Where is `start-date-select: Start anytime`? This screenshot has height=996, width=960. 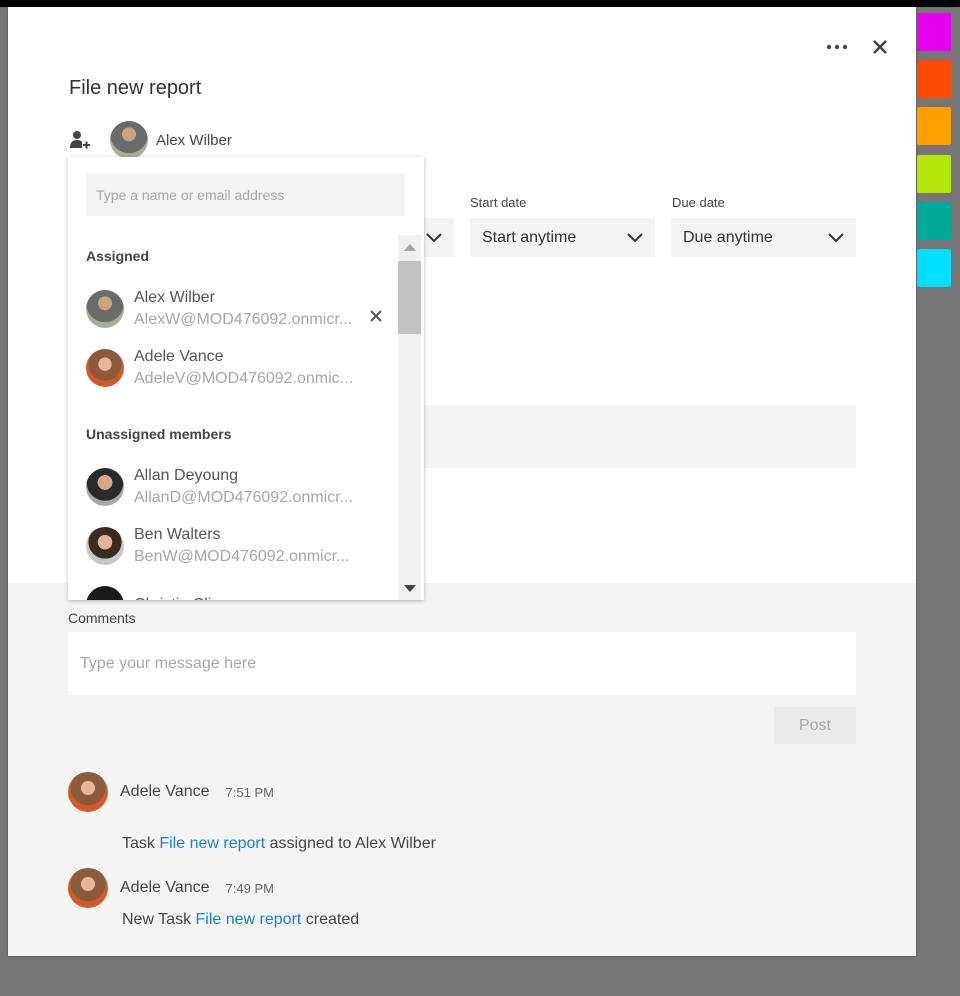
start-date-select: Start anytime is located at coordinates (562, 237).